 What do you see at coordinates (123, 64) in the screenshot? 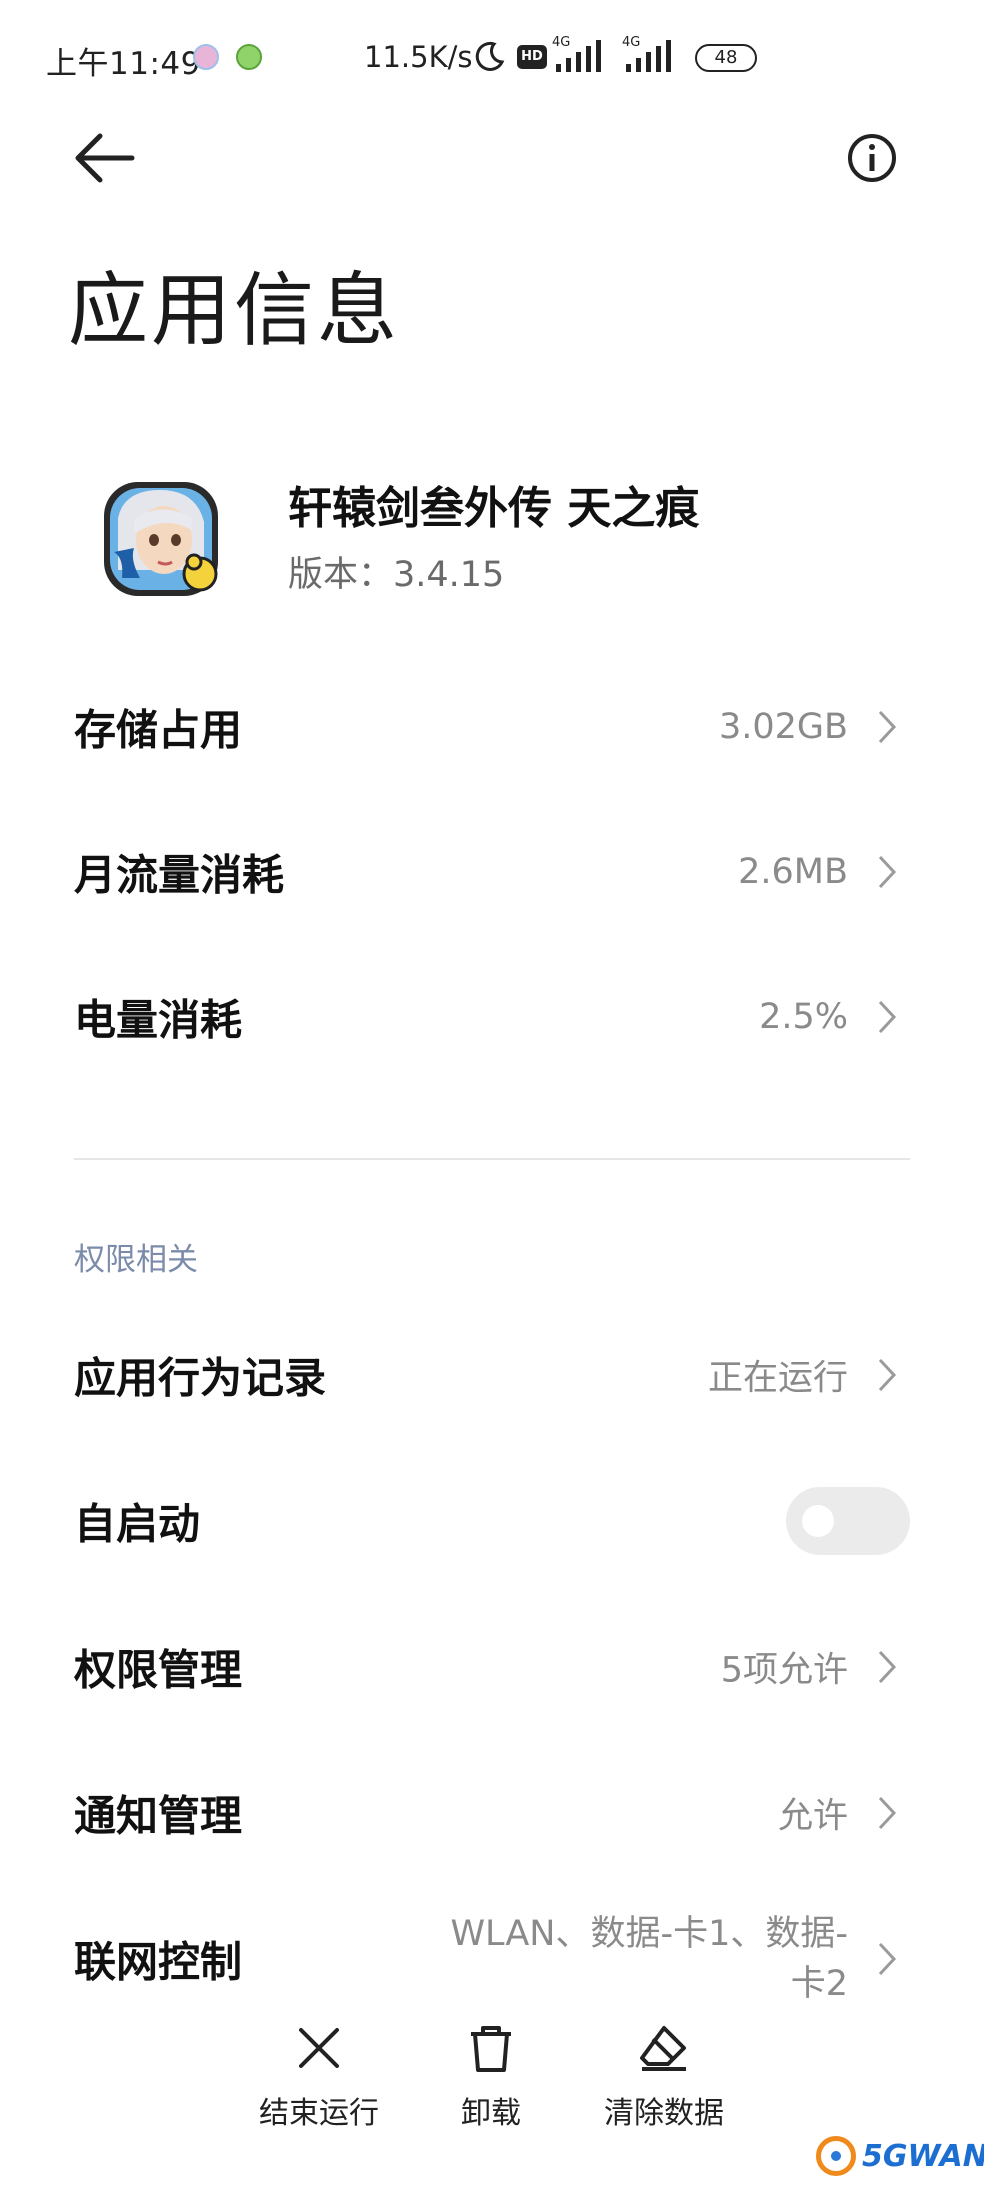
I see `status-time: 上午11:49` at bounding box center [123, 64].